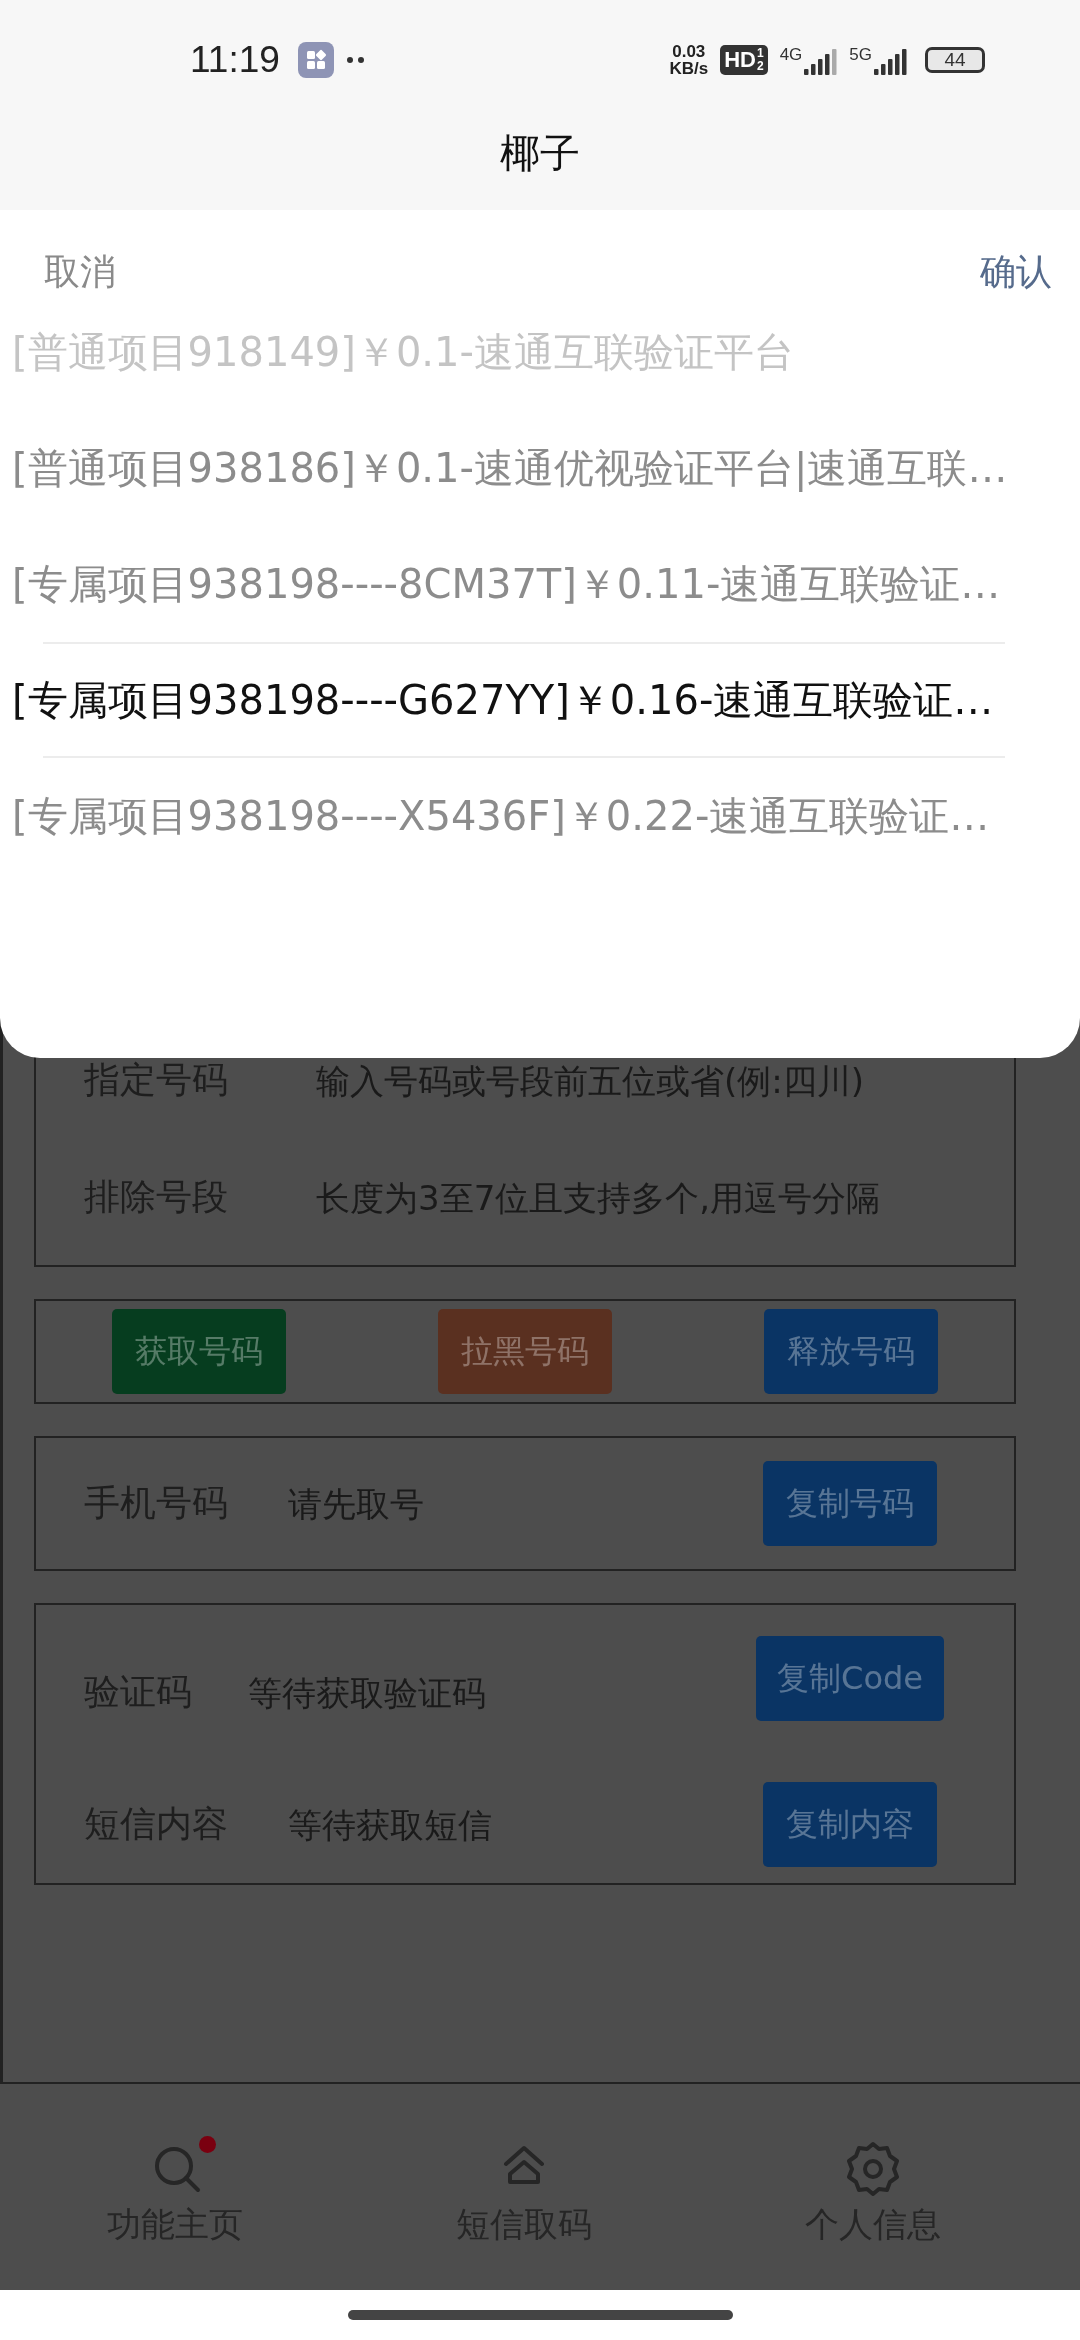 The width and height of the screenshot is (1080, 2340). Describe the element at coordinates (235, 60) in the screenshot. I see `clock-time: 11:19` at that location.